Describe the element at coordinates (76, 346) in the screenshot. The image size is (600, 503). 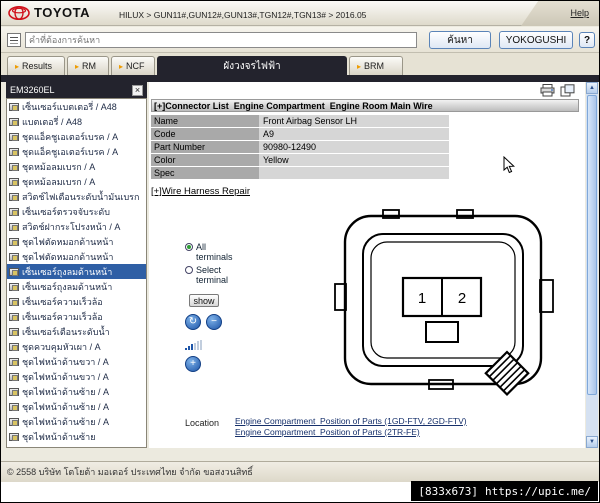
I see `list-item: ชุดควบคุมหัวเผา / A` at that location.